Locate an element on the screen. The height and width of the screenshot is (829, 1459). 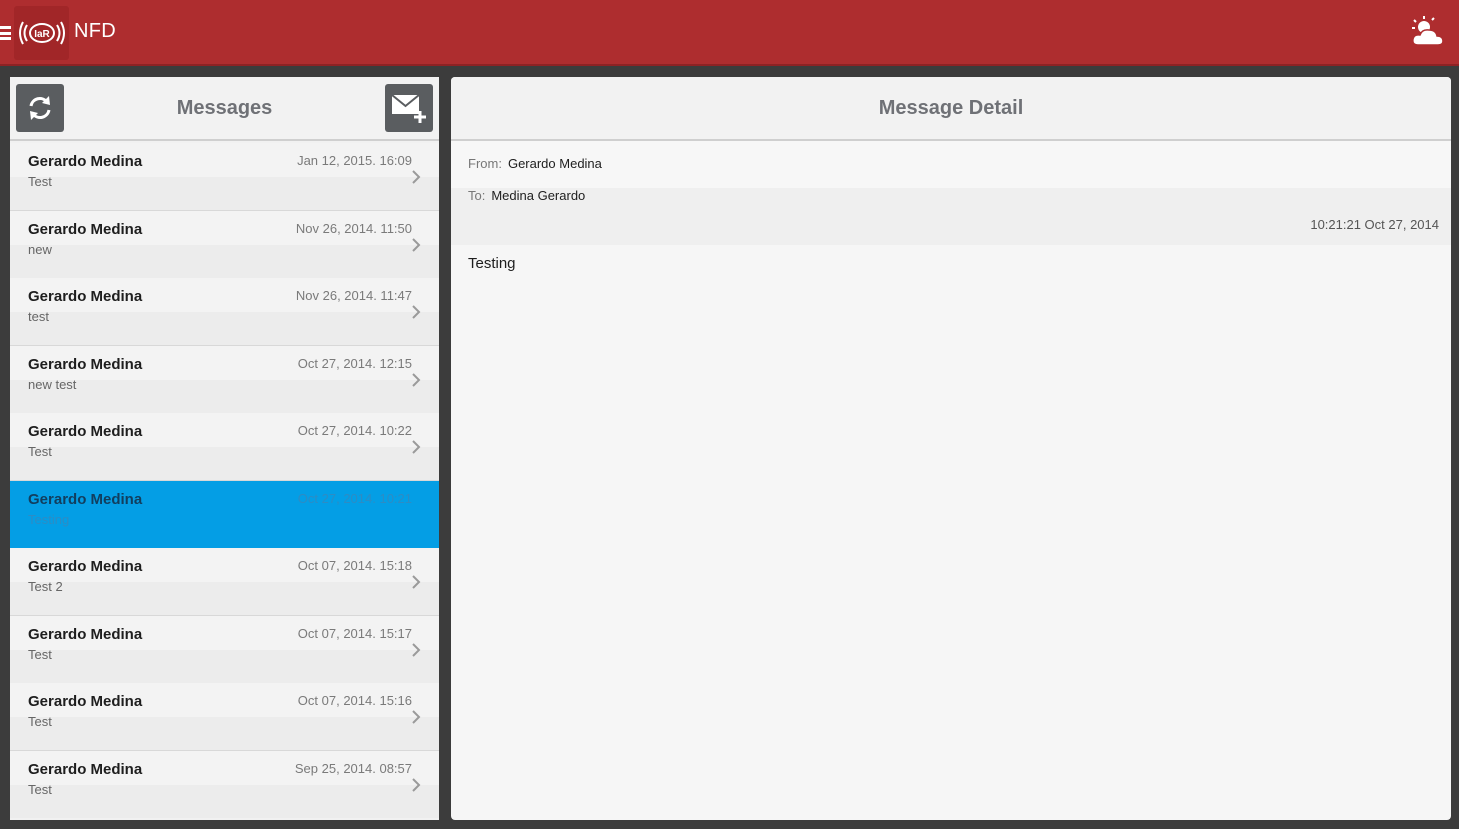
app-logo: IaR is located at coordinates (41, 33).